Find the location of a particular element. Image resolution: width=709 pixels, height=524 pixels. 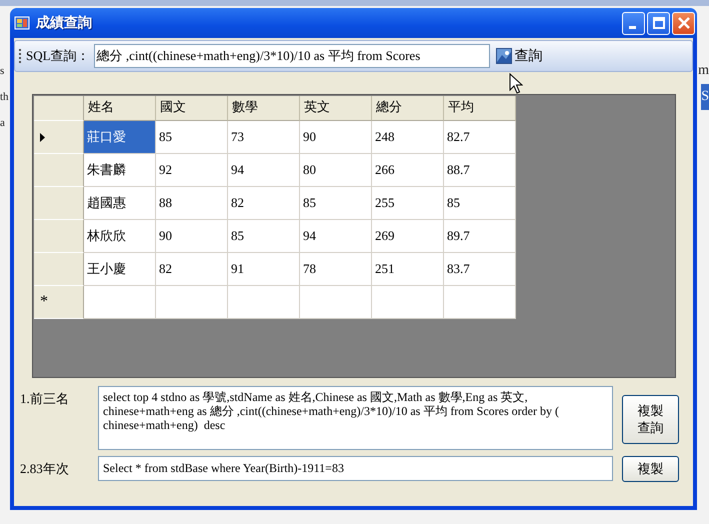

table-cell: 88 is located at coordinates (192, 203).